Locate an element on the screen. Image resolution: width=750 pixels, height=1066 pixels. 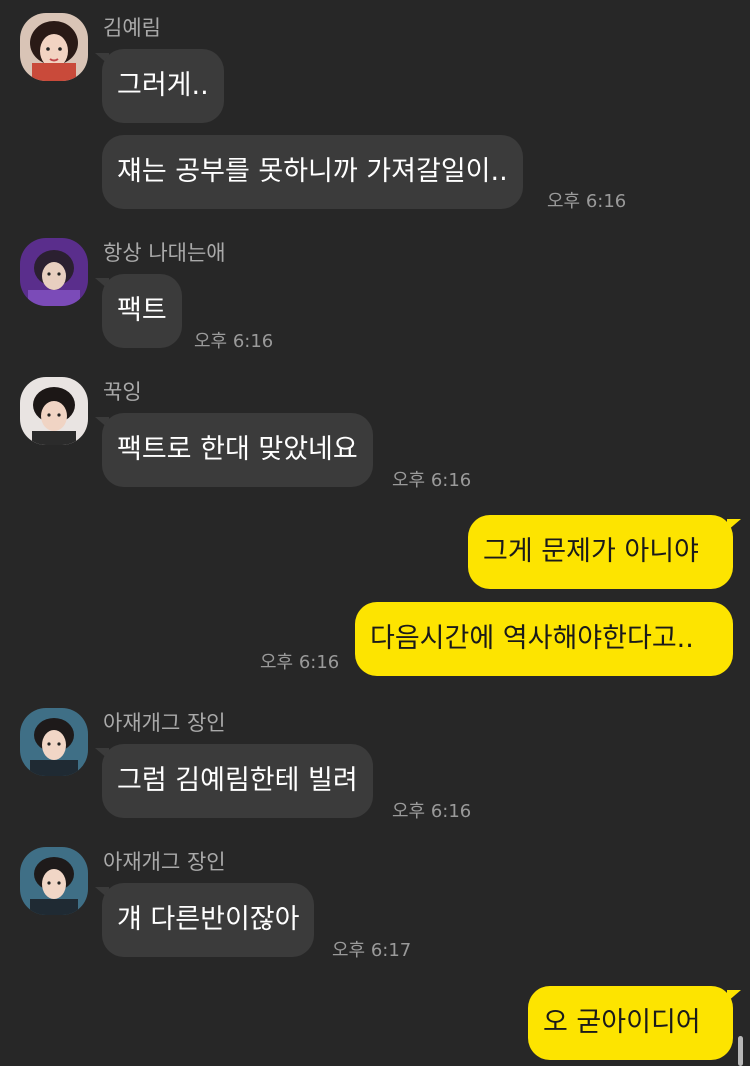
my-message-bubble: 다음시간에 역사해야한다고.. is located at coordinates (544, 639).